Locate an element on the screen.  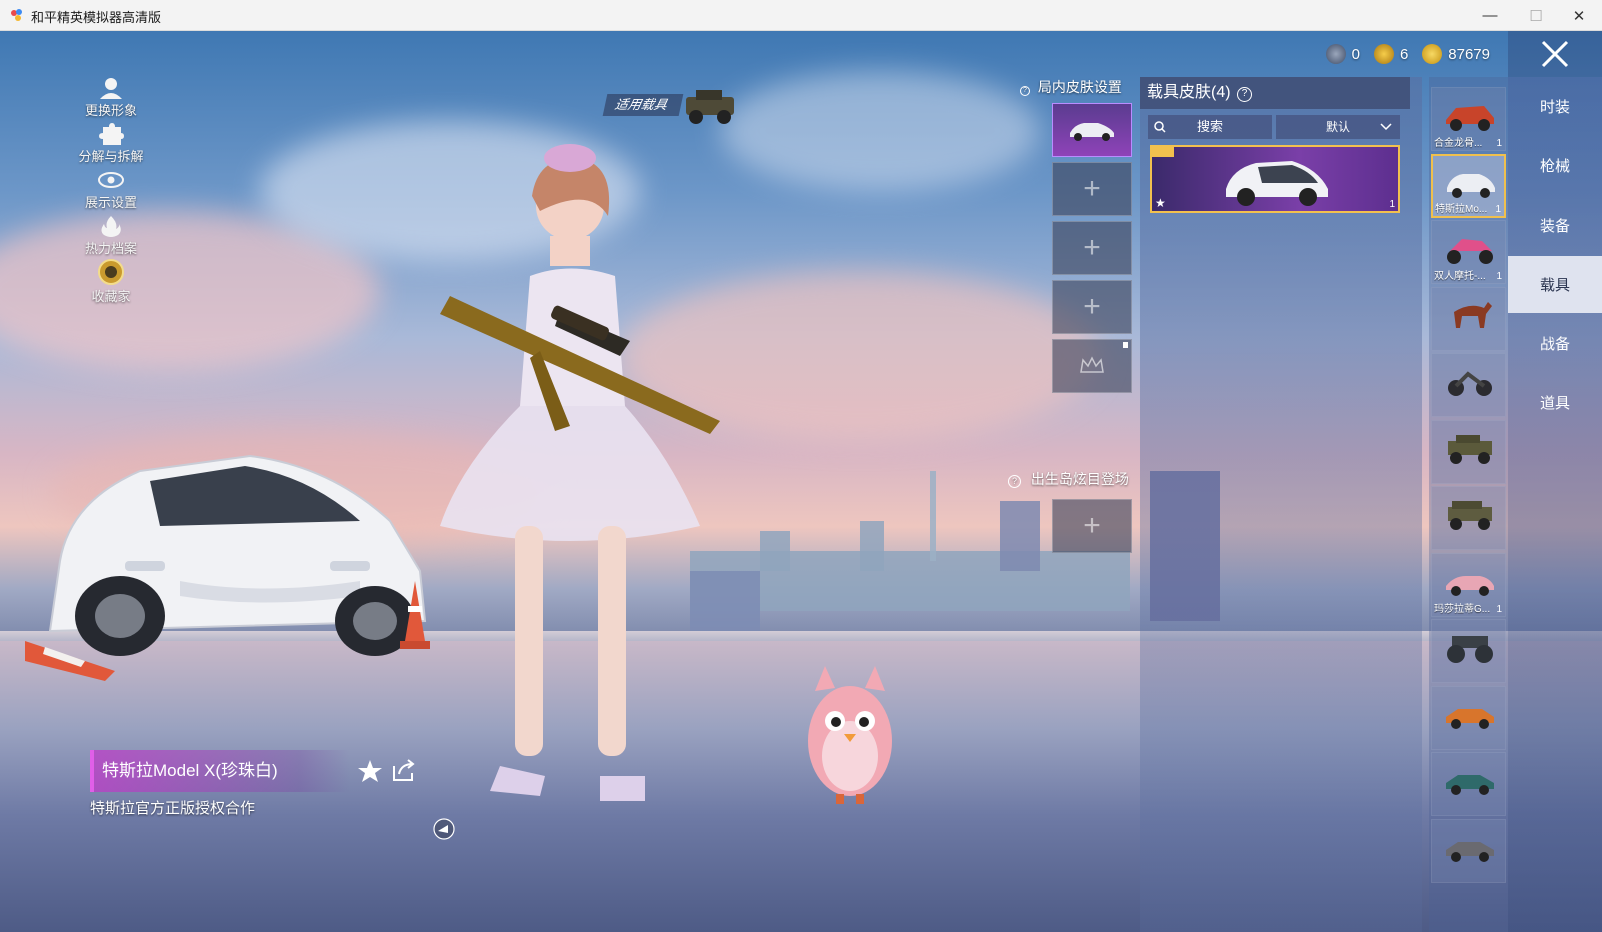
left-menu-label: 展示设置 is located at coordinates (110, 202).